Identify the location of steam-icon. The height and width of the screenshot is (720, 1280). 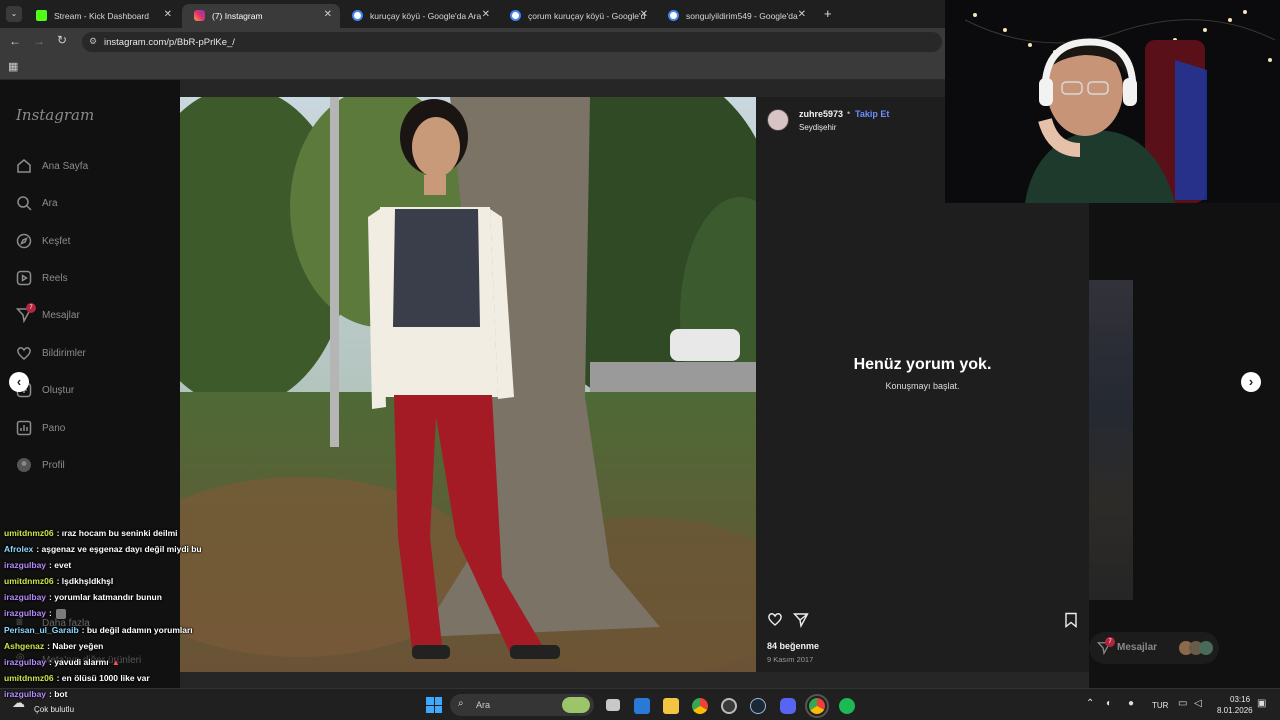
(758, 706).